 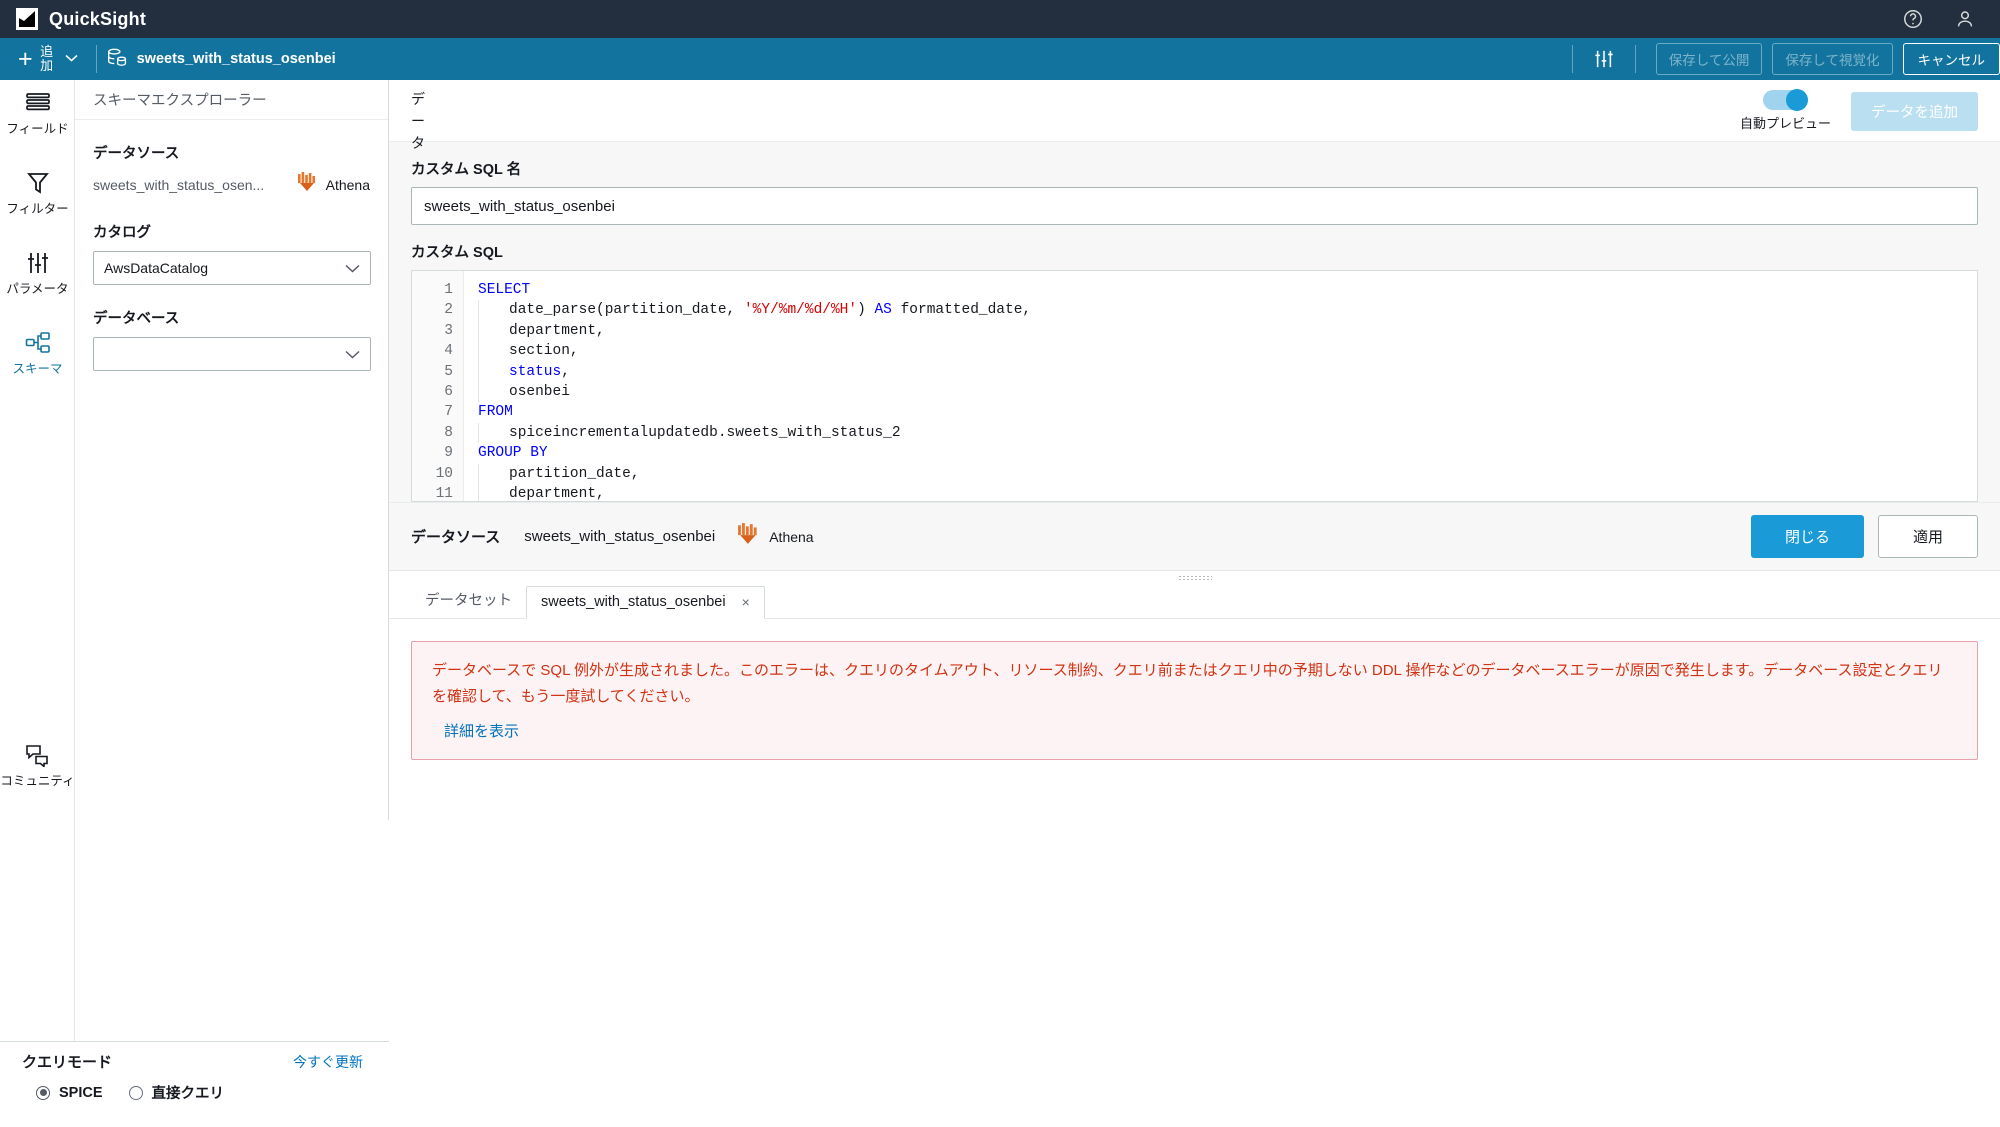 What do you see at coordinates (347, 184) in the screenshot?
I see `engine-name: Athena` at bounding box center [347, 184].